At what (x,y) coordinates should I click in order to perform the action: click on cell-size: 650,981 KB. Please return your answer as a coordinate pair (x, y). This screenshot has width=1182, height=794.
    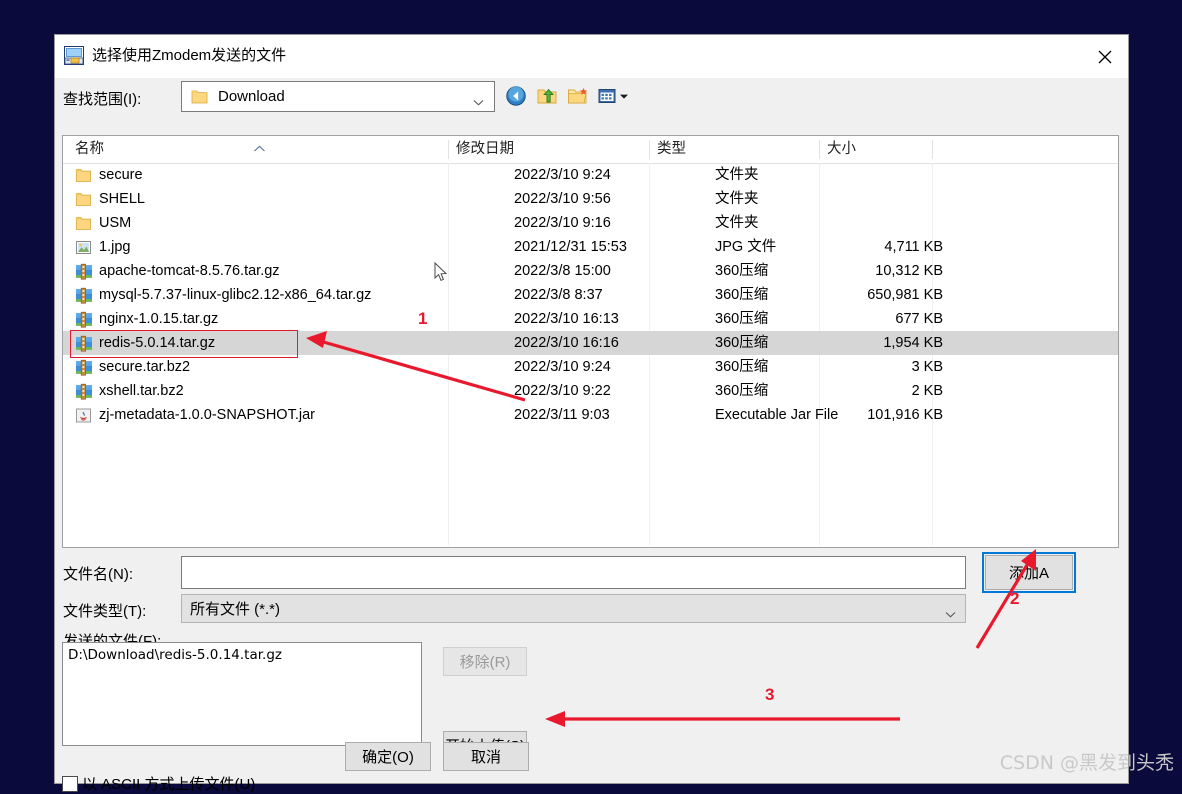
    Looking at the image, I should click on (905, 295).